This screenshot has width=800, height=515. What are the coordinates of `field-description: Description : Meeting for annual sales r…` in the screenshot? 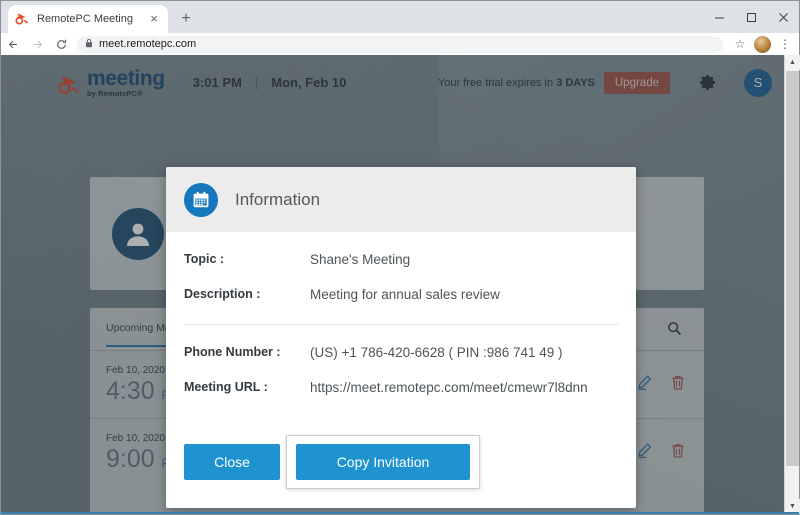 It's located at (401, 294).